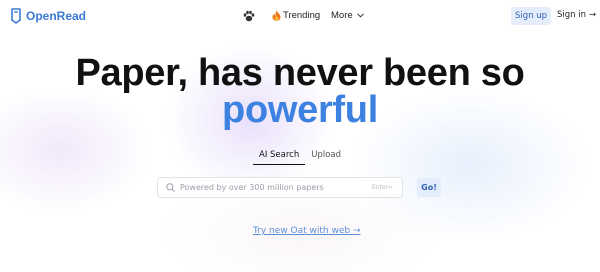 The image size is (600, 272). Describe the element at coordinates (326, 157) in the screenshot. I see `tab-upload: Upload` at that location.